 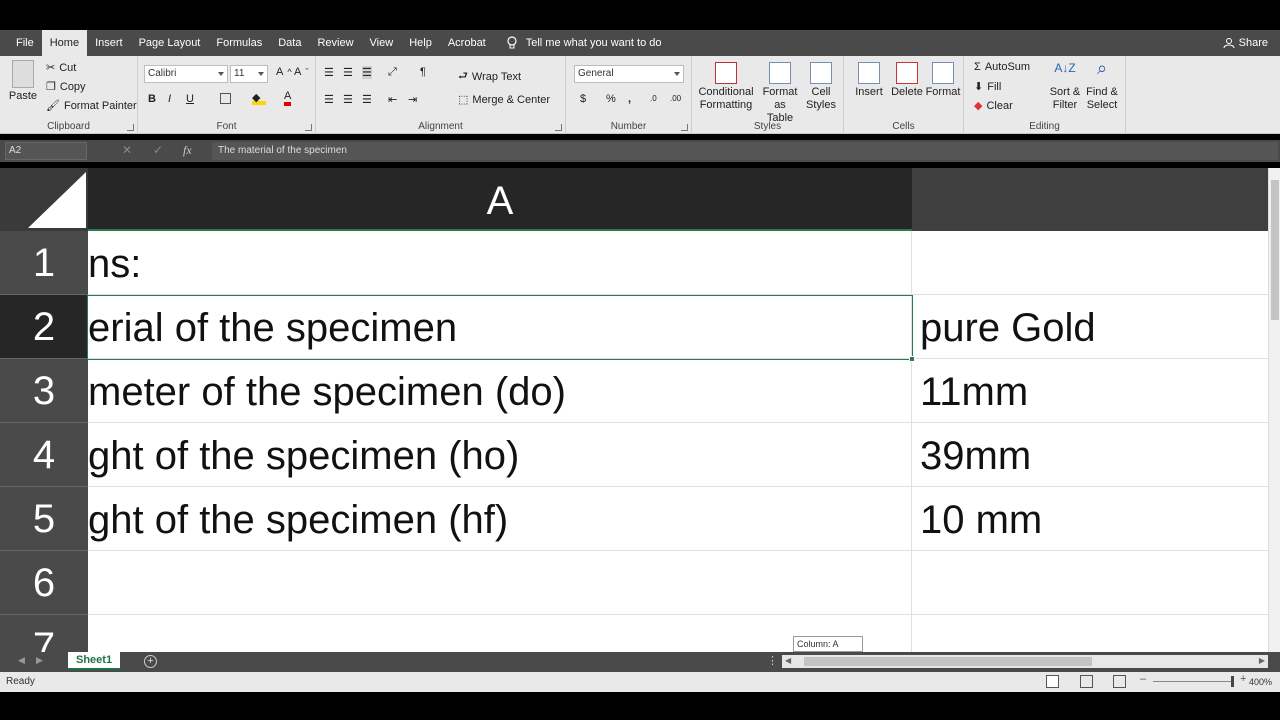 What do you see at coordinates (21, 43) in the screenshot?
I see `tab-file: File` at bounding box center [21, 43].